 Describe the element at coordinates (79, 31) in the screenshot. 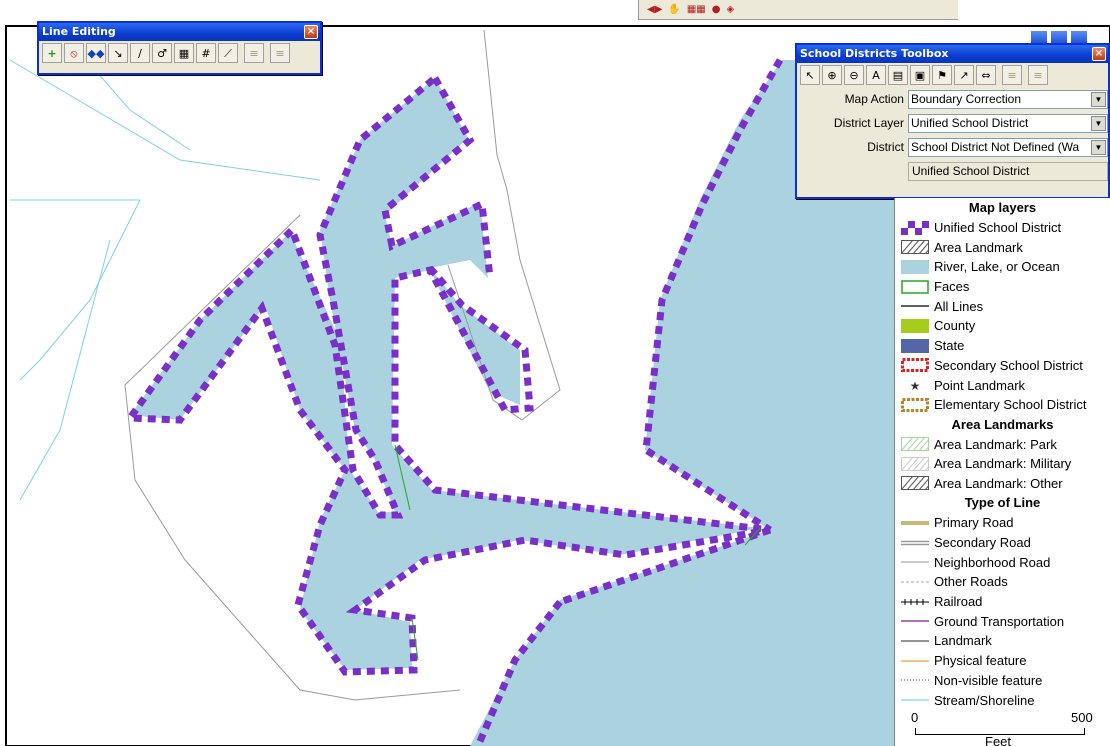

I see `line-editing-title: Line Editing` at that location.